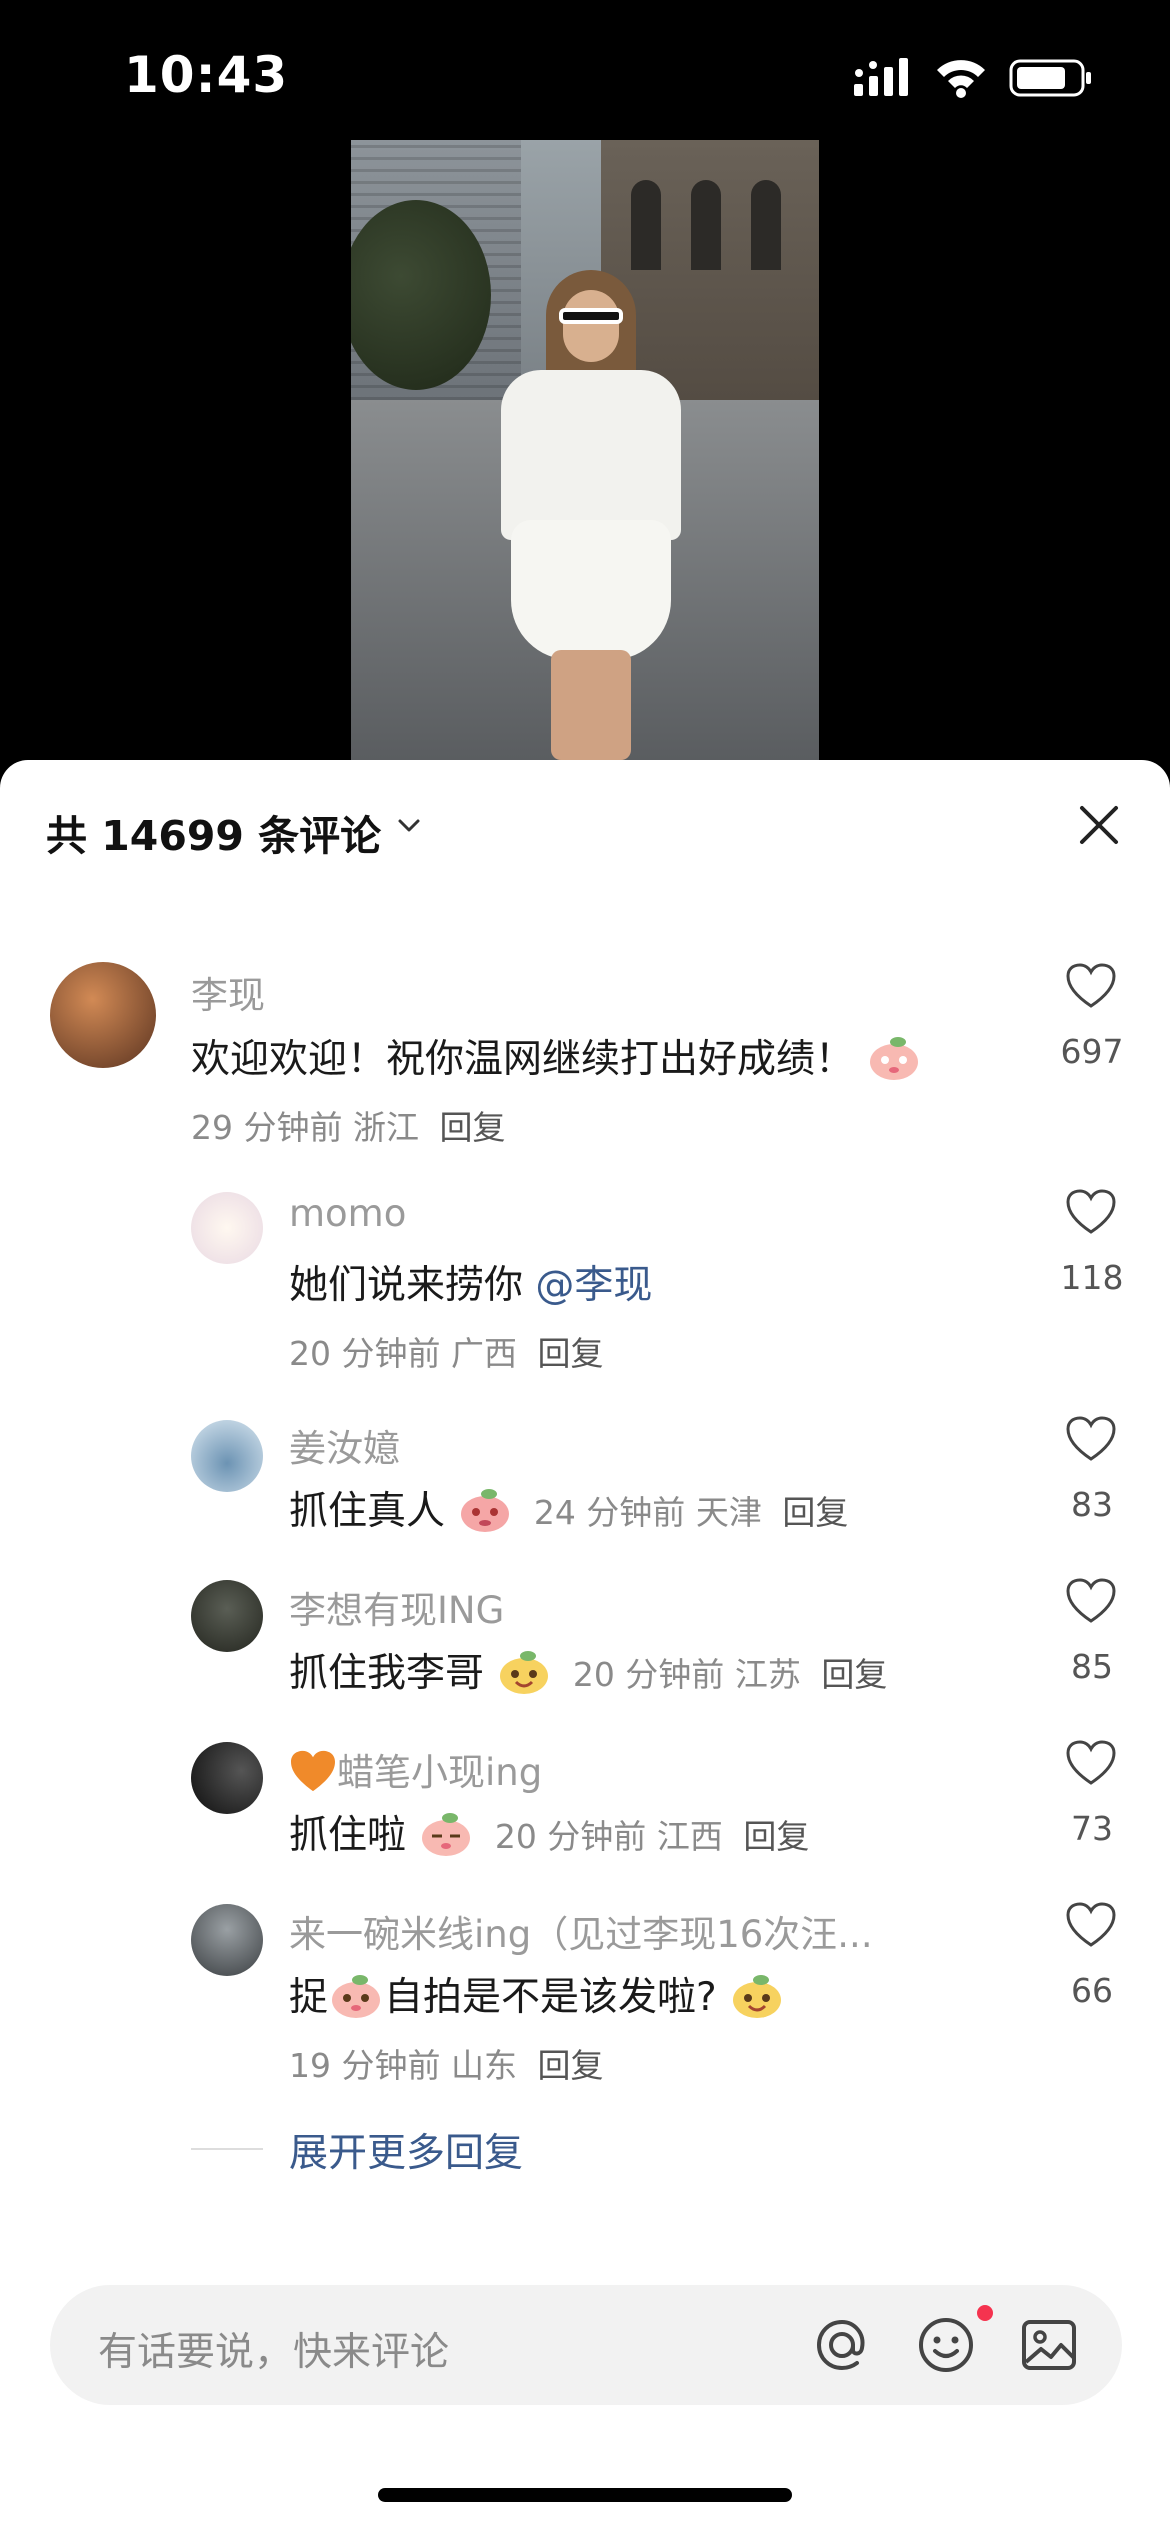 The height and width of the screenshot is (2532, 1170). I want to click on home-indicator, so click(585, 2495).